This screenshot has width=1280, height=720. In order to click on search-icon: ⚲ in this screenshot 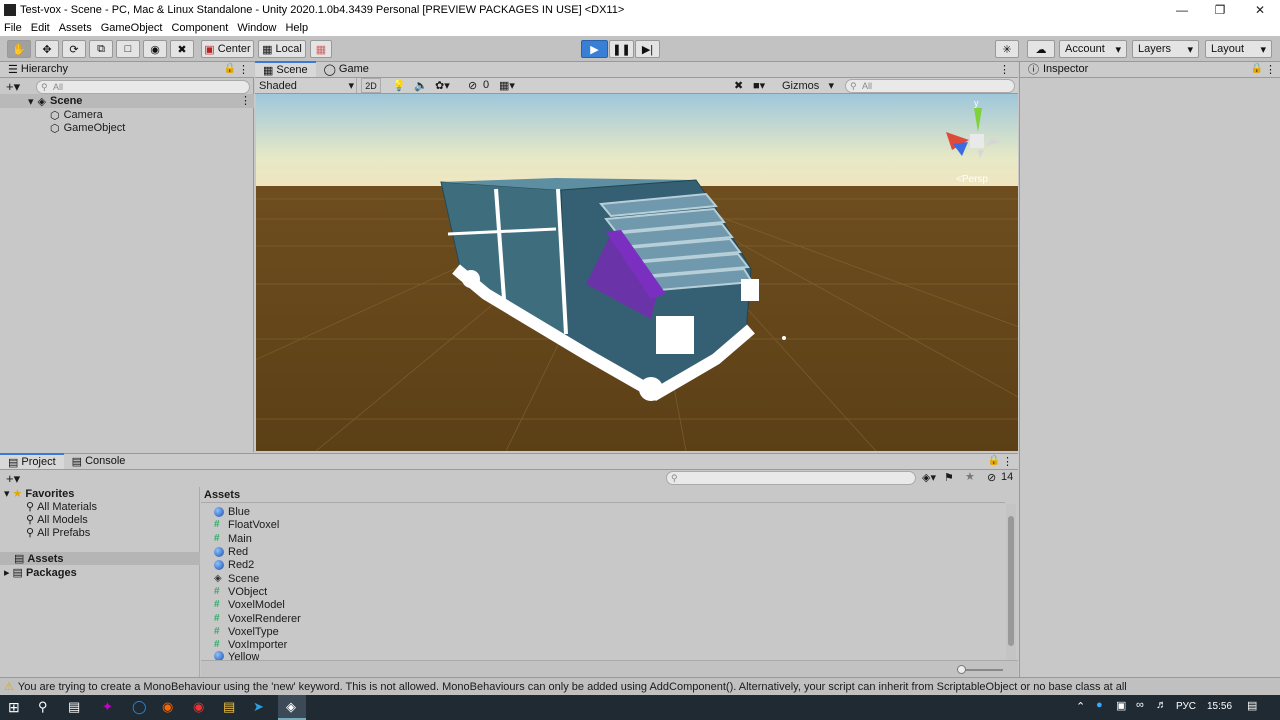, I will do `click(43, 707)`.